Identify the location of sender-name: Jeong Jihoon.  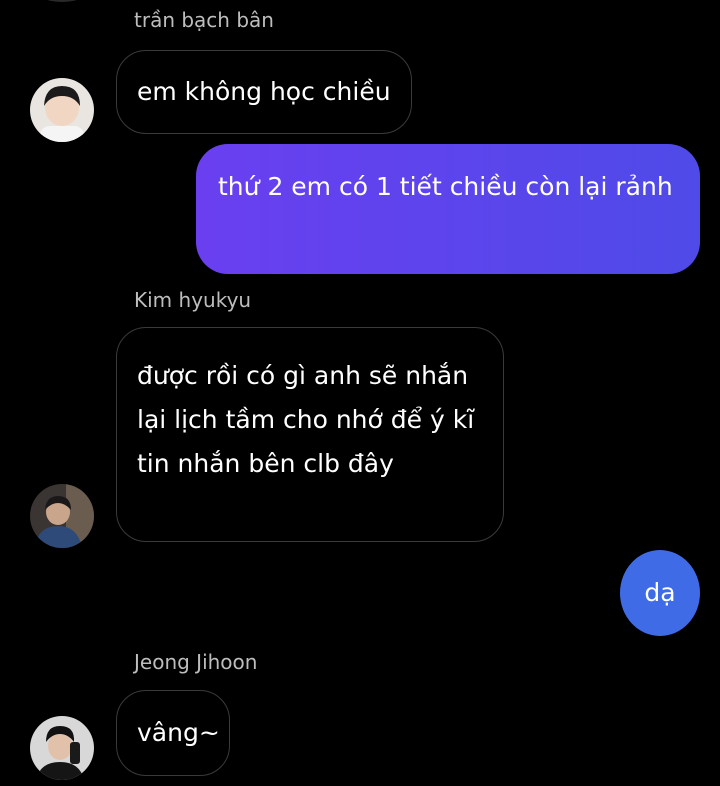
(196, 662).